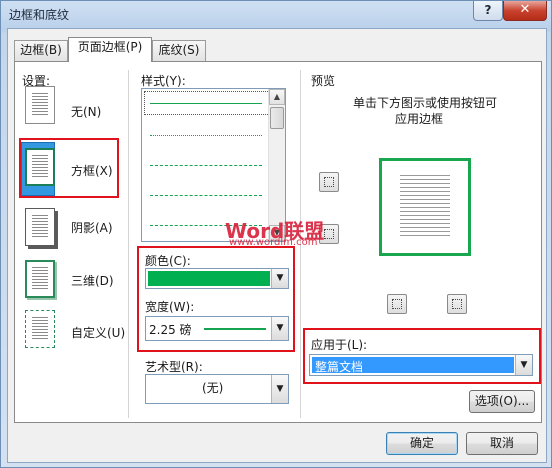 Image resolution: width=552 pixels, height=468 pixels. What do you see at coordinates (421, 365) in the screenshot?
I see `apply-to-dropdown: 整篇文档 ▼` at bounding box center [421, 365].